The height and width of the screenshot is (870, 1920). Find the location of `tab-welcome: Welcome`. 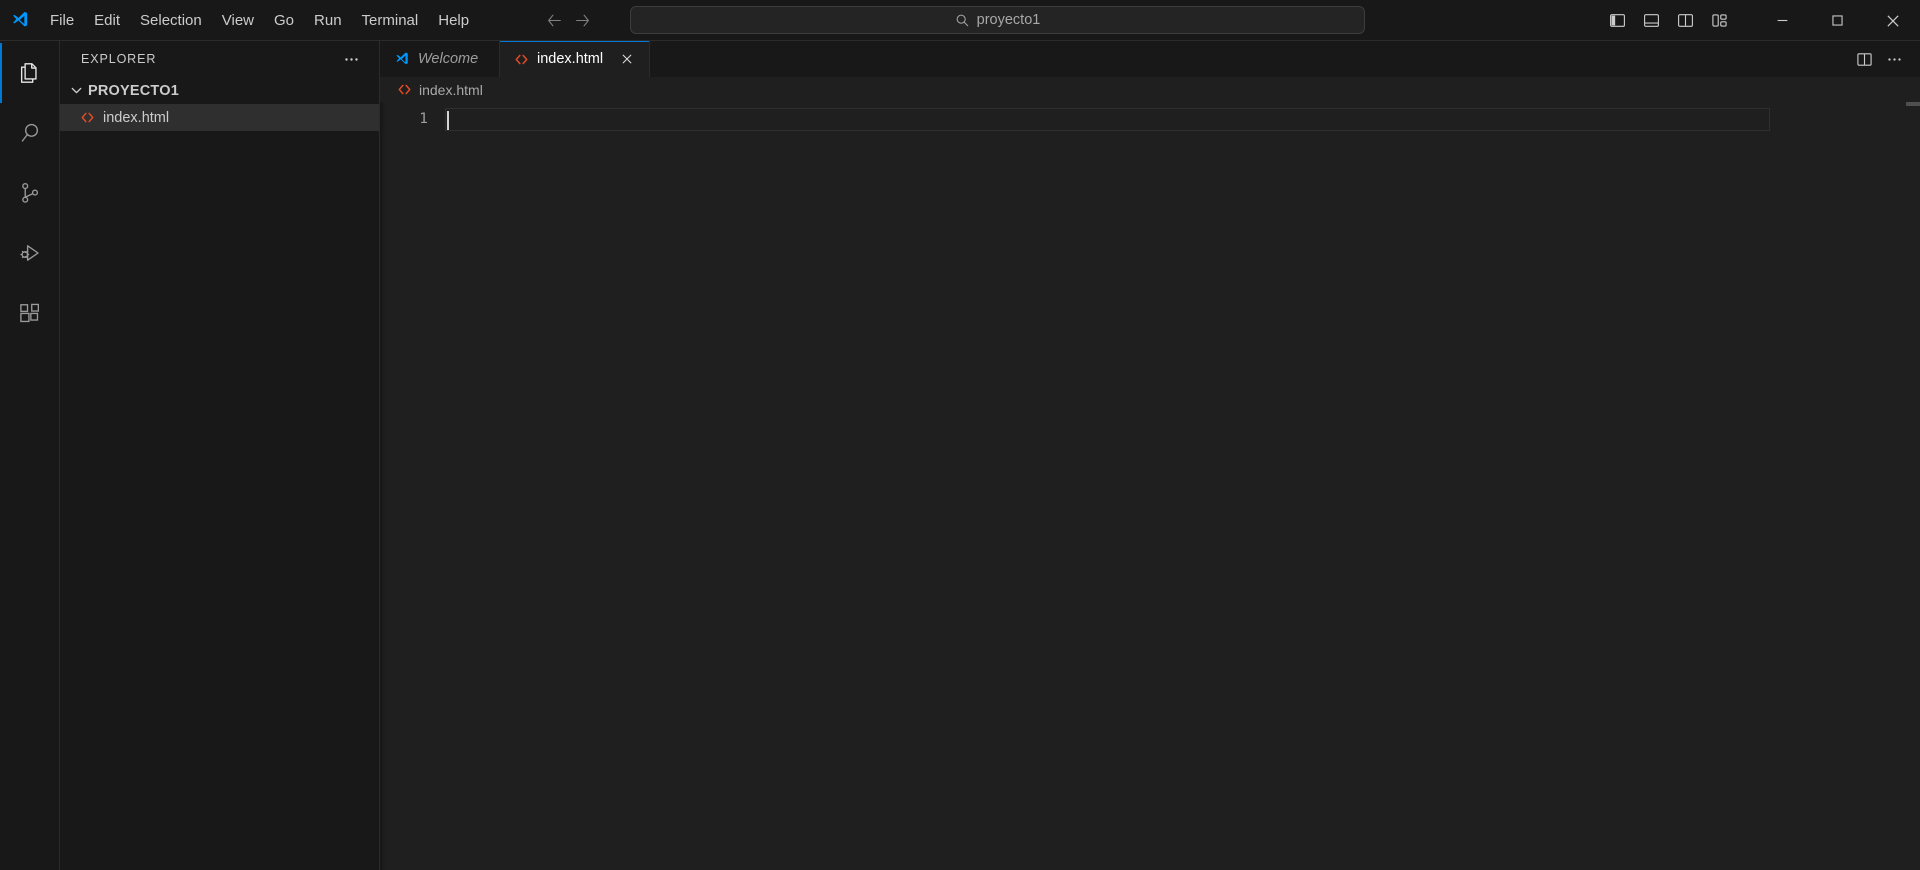

tab-welcome: Welcome is located at coordinates (440, 59).